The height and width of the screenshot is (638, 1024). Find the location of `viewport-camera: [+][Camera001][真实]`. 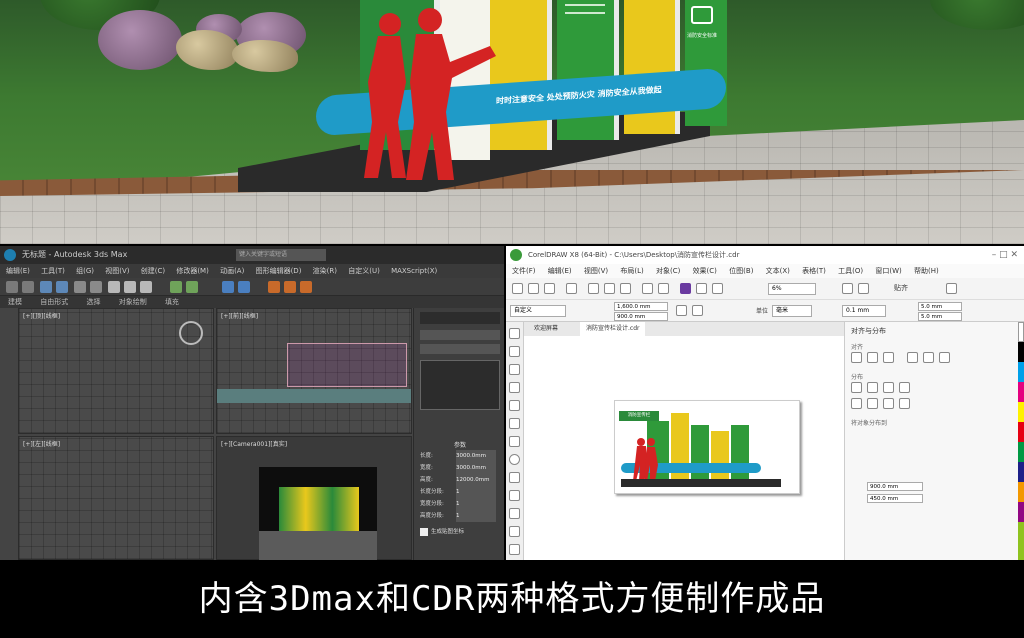

viewport-camera: [+][Camera001][真实] is located at coordinates (314, 498).